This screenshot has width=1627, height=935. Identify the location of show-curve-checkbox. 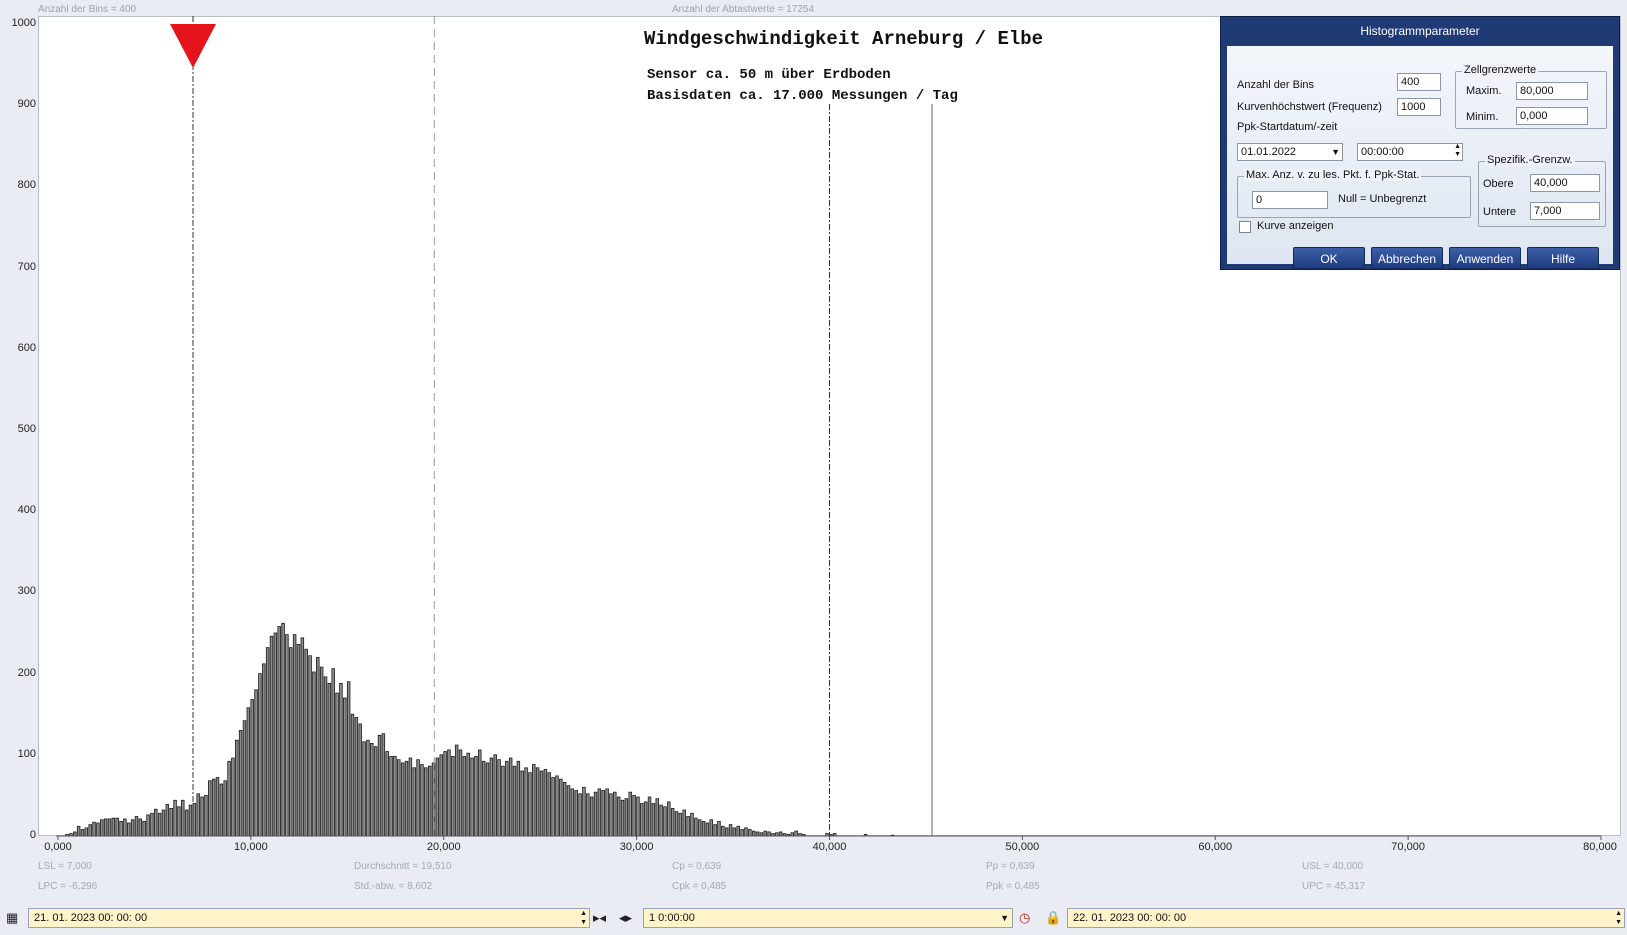
(1245, 227).